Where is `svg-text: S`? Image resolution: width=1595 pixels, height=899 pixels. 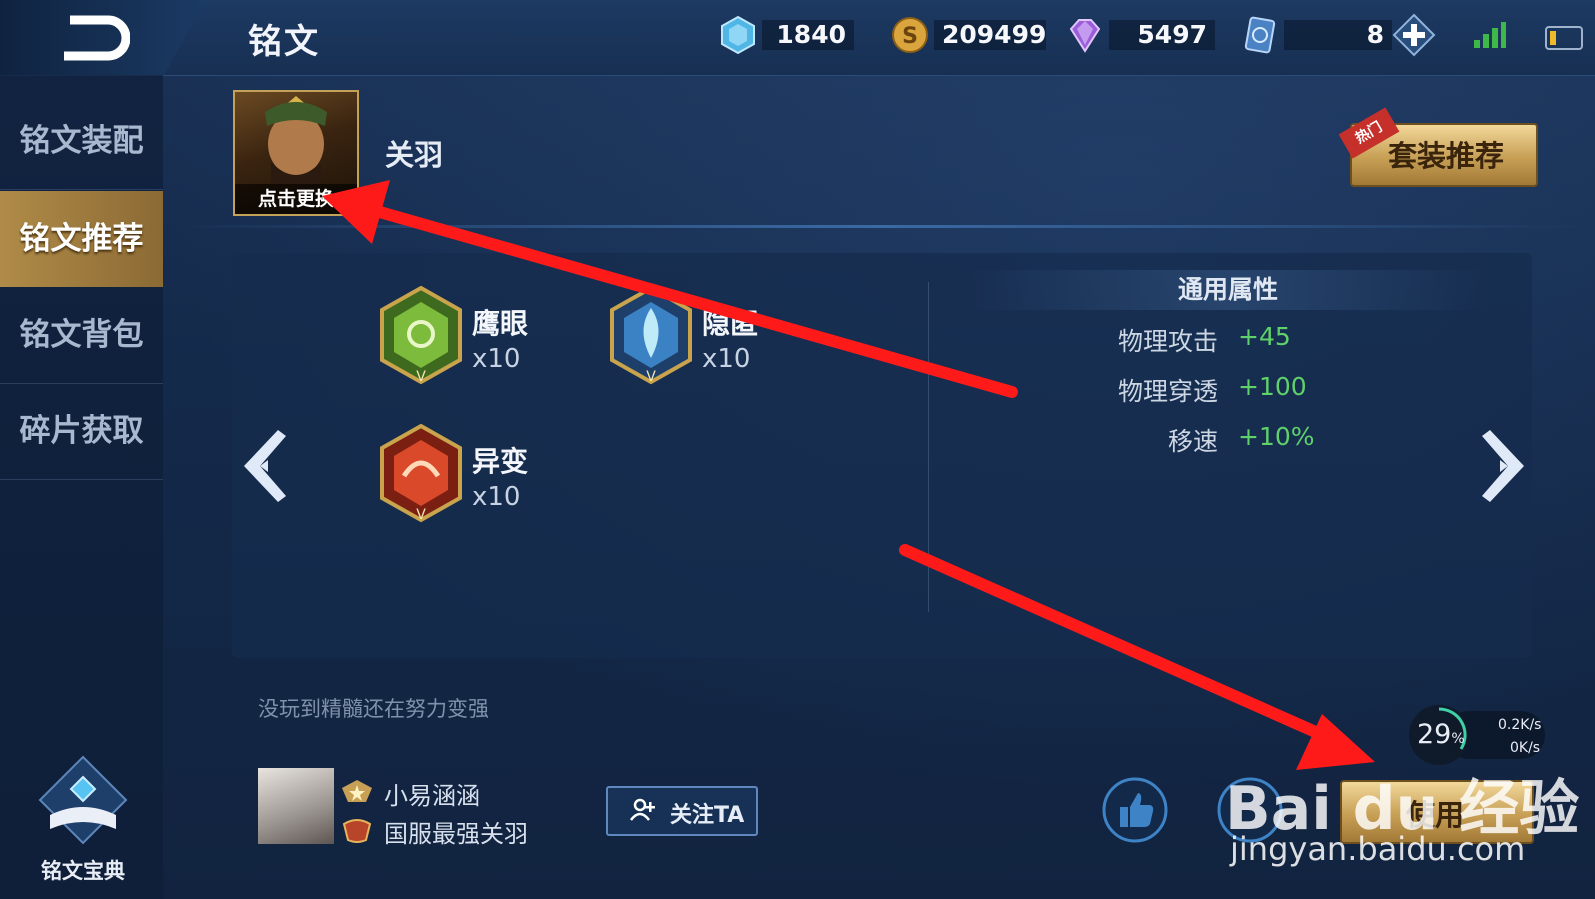
svg-text: S is located at coordinates (910, 36).